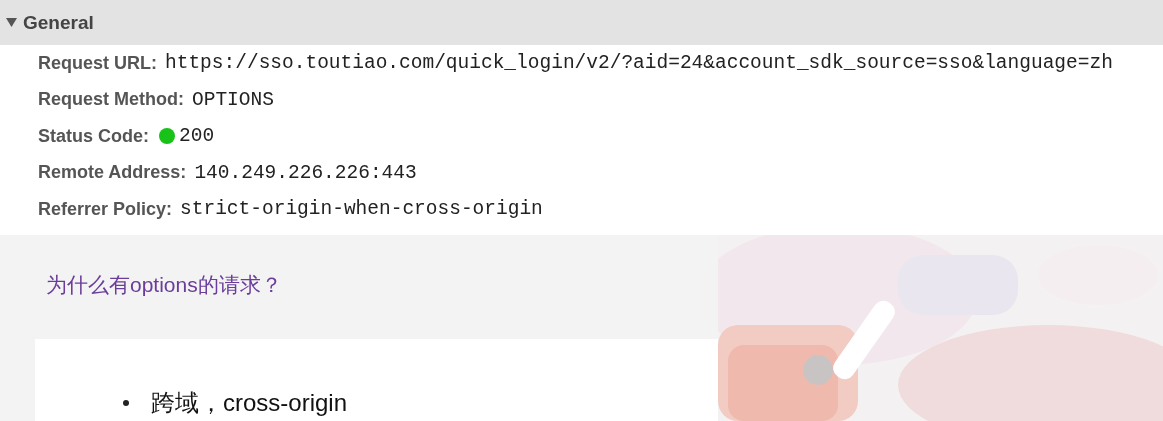 The image size is (1163, 421). I want to click on field-value: https://sso.toutiao.com/quick_login/v2/?aid=24&account_sdk_source=sso&language=zh, so click(639, 63).